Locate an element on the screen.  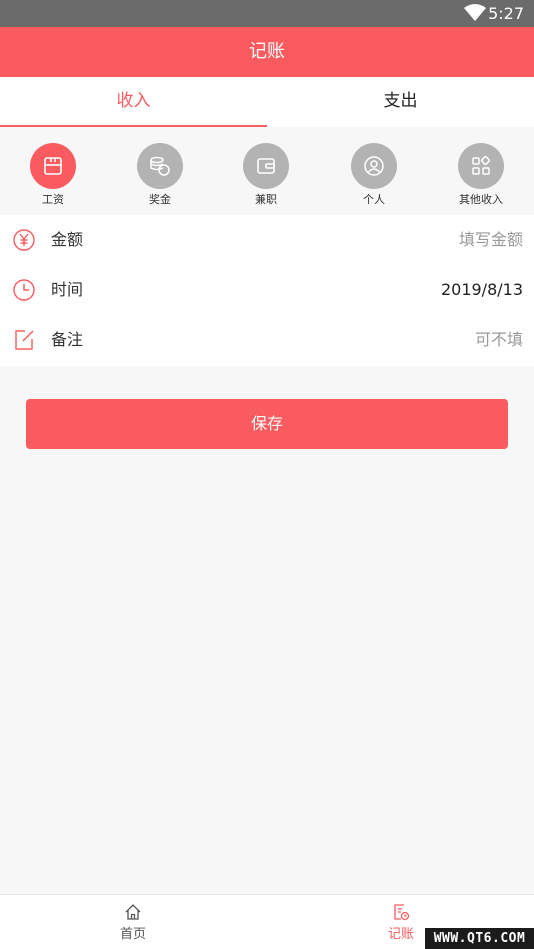
clock-icon is located at coordinates (24, 290).